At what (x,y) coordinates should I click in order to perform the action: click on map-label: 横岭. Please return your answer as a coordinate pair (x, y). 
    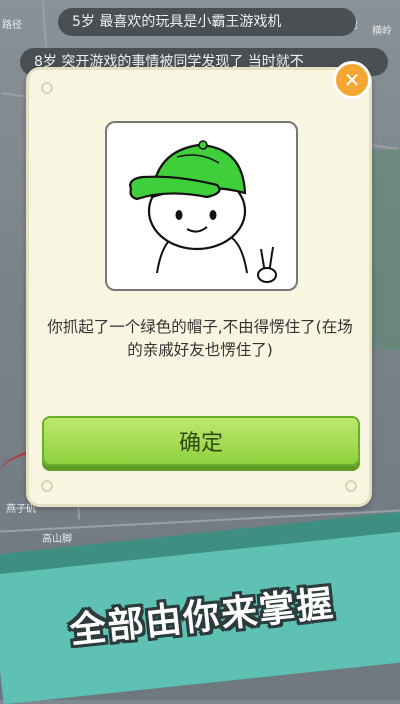
    Looking at the image, I should click on (382, 31).